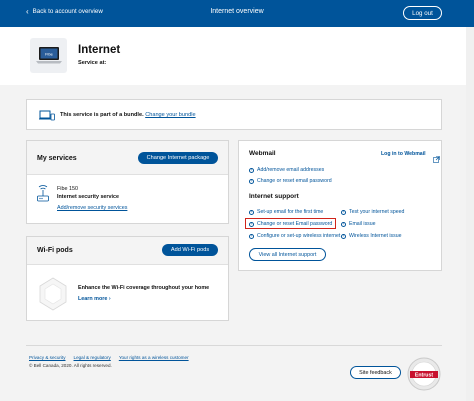  I want to click on support-link-wireless-setup: › Configure or set-up wireless internet, so click(294, 236).